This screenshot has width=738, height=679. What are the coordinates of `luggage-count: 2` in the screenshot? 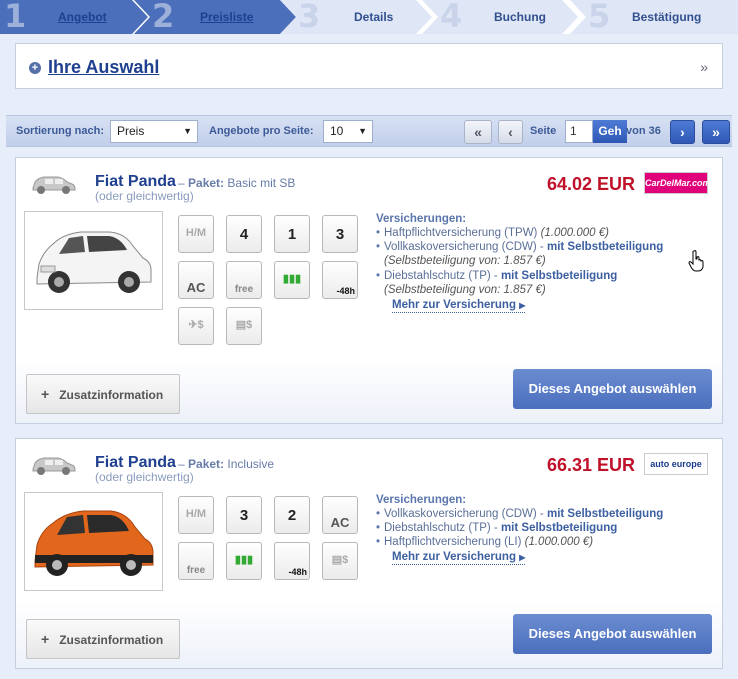 It's located at (292, 515).